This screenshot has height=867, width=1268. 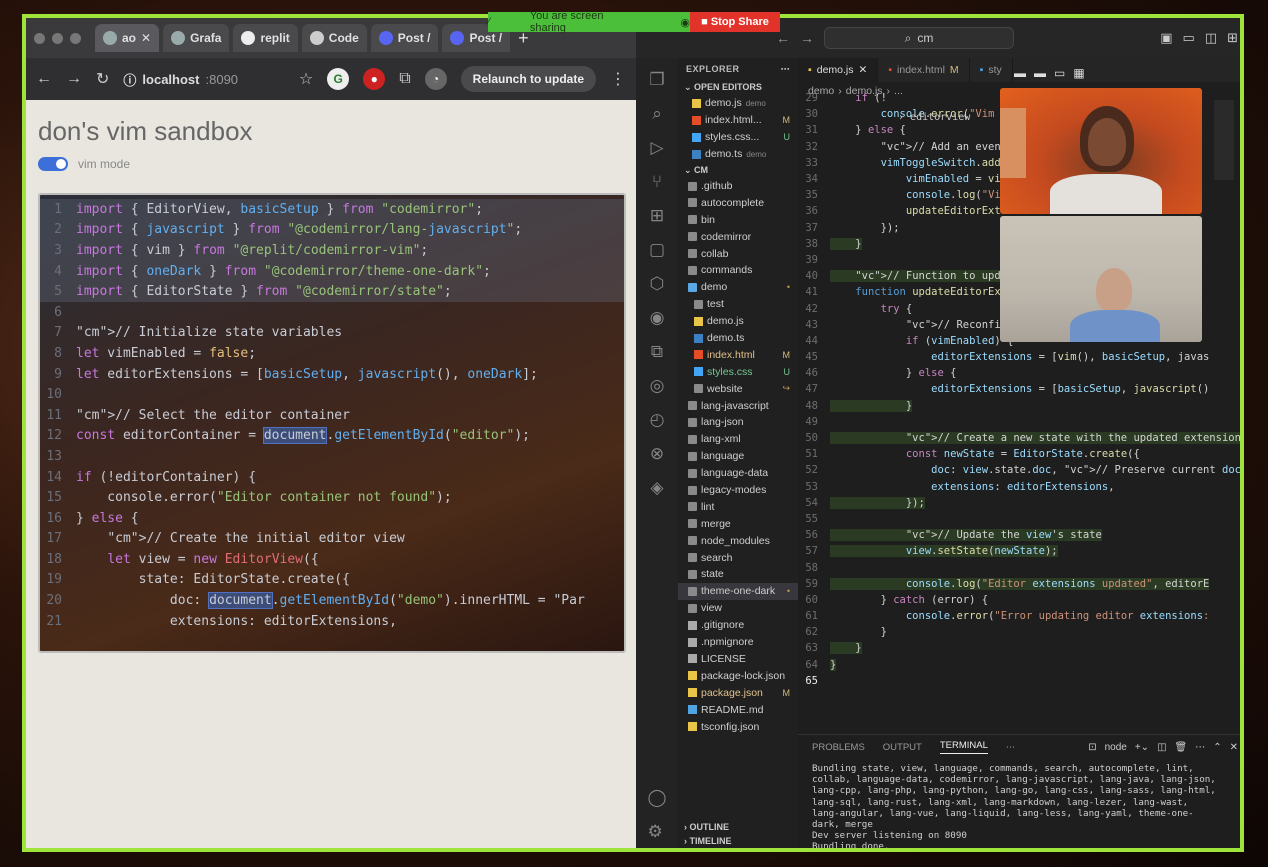 What do you see at coordinates (807, 38) in the screenshot?
I see `nav-forward-icon: →` at bounding box center [807, 38].